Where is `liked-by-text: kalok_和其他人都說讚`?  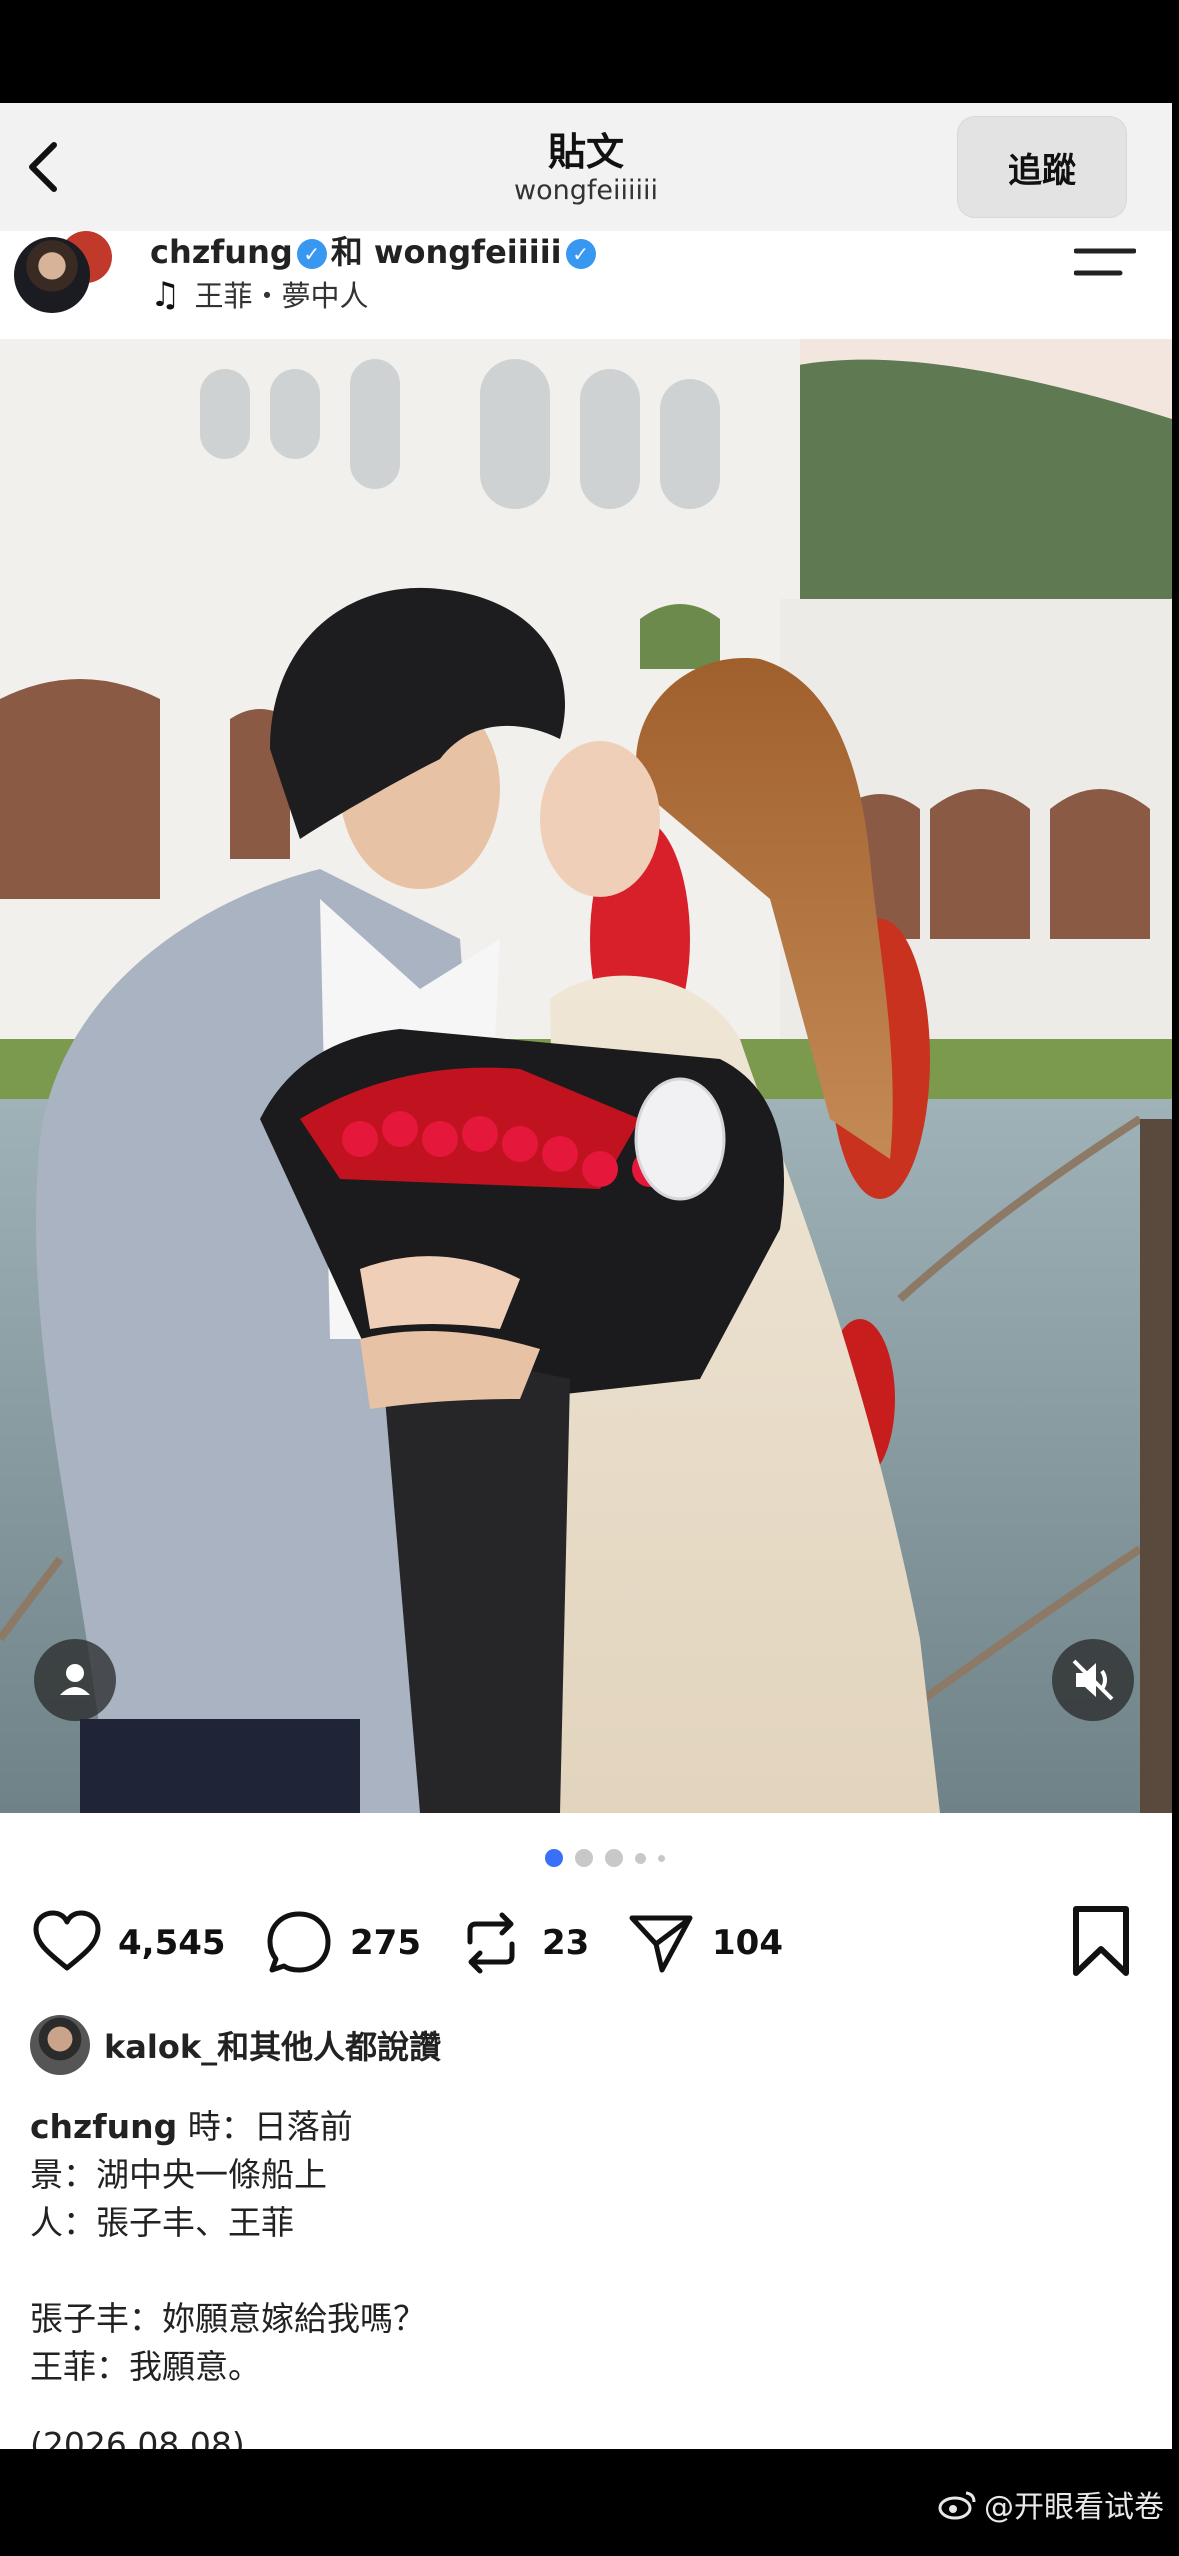
liked-by-text: kalok_和其他人都說讚 is located at coordinates (273, 2047).